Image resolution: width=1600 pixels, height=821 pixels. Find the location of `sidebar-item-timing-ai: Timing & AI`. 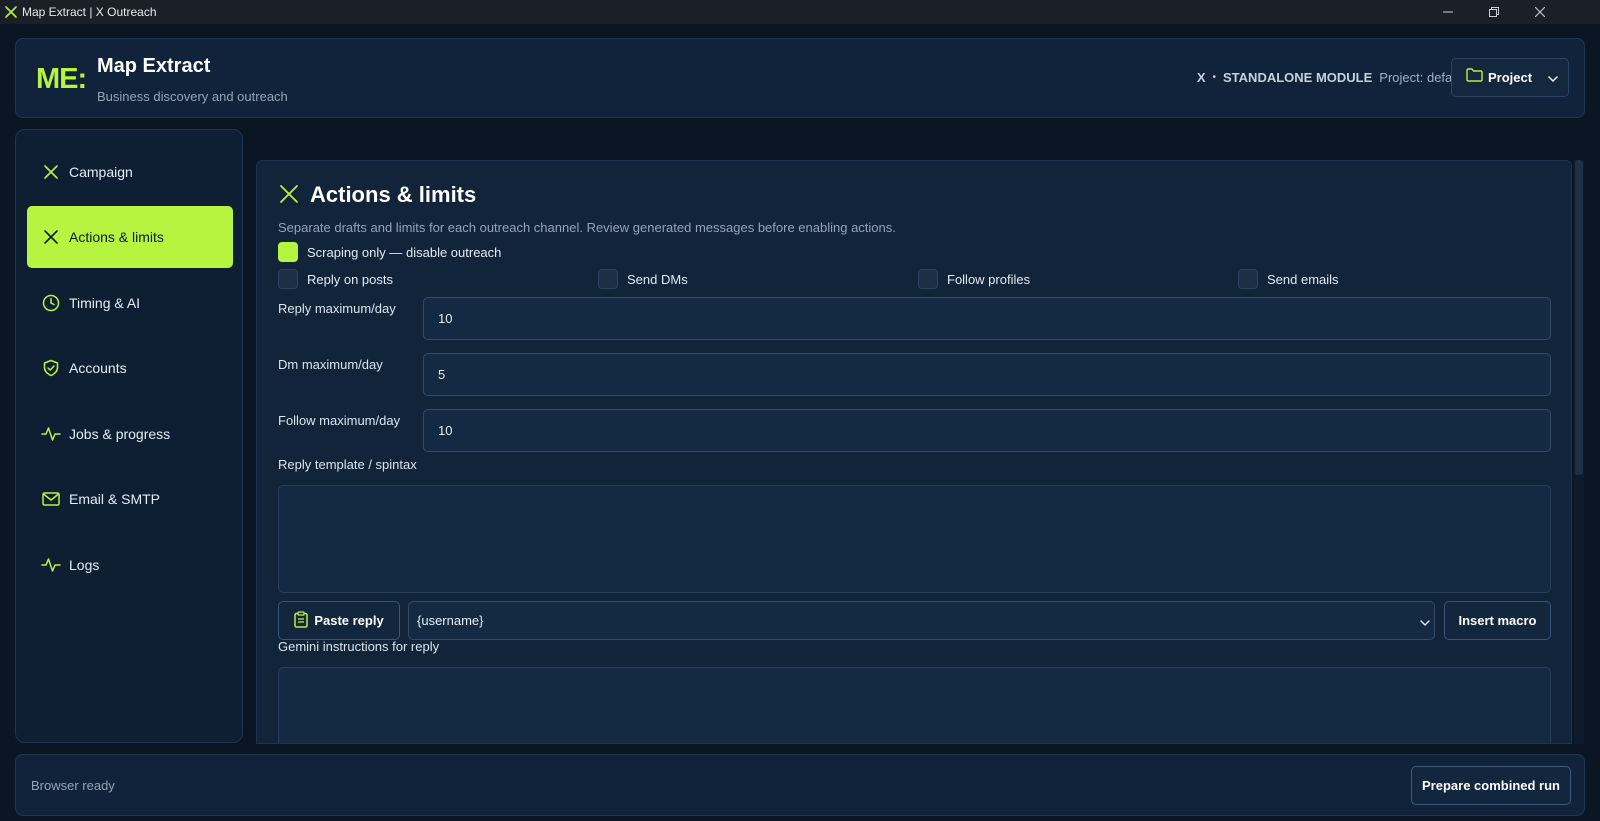

sidebar-item-timing-ai: Timing & AI is located at coordinates (130, 303).